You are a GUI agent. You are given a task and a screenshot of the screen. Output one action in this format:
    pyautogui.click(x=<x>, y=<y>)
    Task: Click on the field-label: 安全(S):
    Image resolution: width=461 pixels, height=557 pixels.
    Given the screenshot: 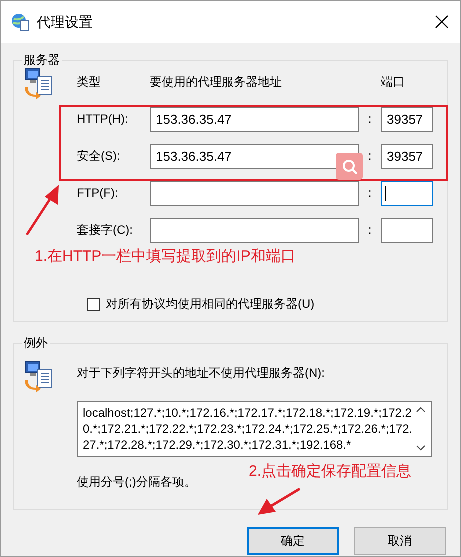 What is the action you would take?
    pyautogui.click(x=99, y=156)
    